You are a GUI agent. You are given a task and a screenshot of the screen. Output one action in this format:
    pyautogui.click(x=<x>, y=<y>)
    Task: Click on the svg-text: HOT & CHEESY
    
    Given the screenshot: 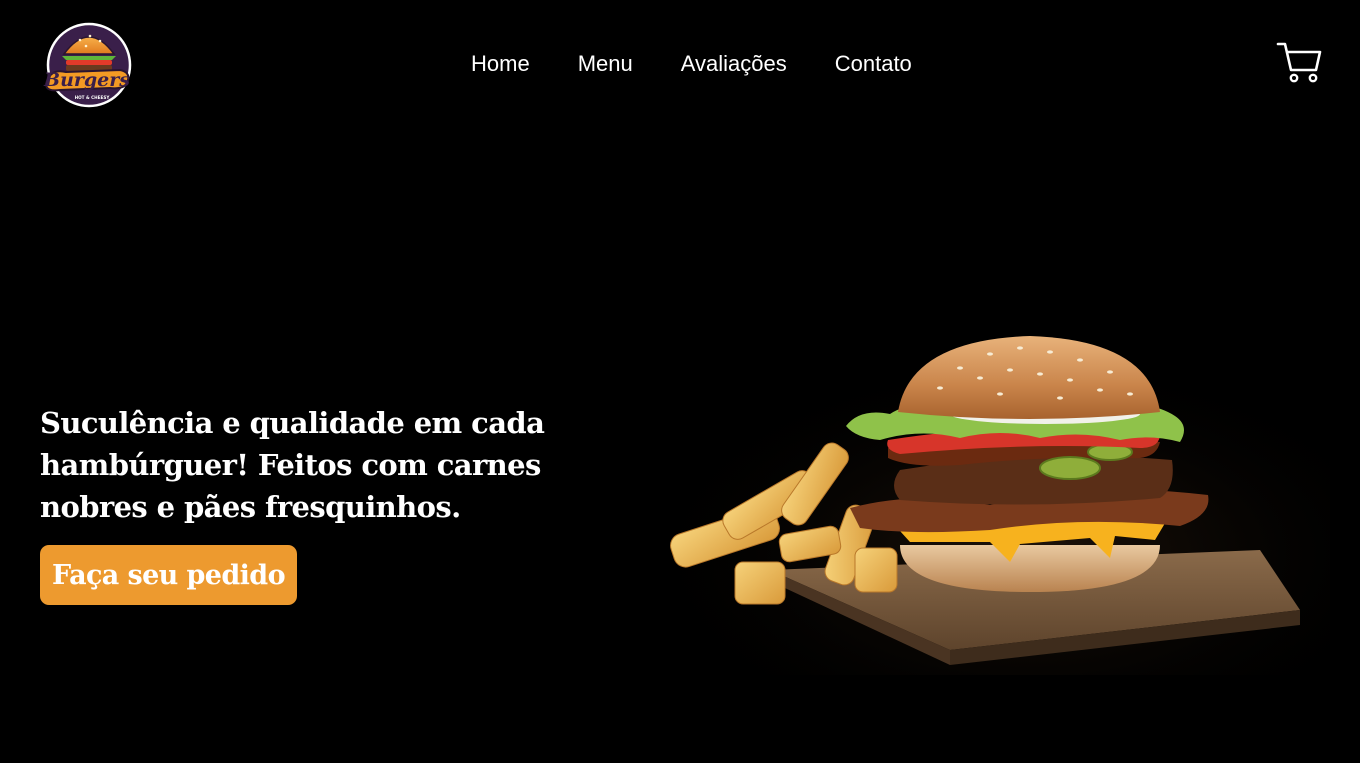 What is the action you would take?
    pyautogui.click(x=93, y=97)
    